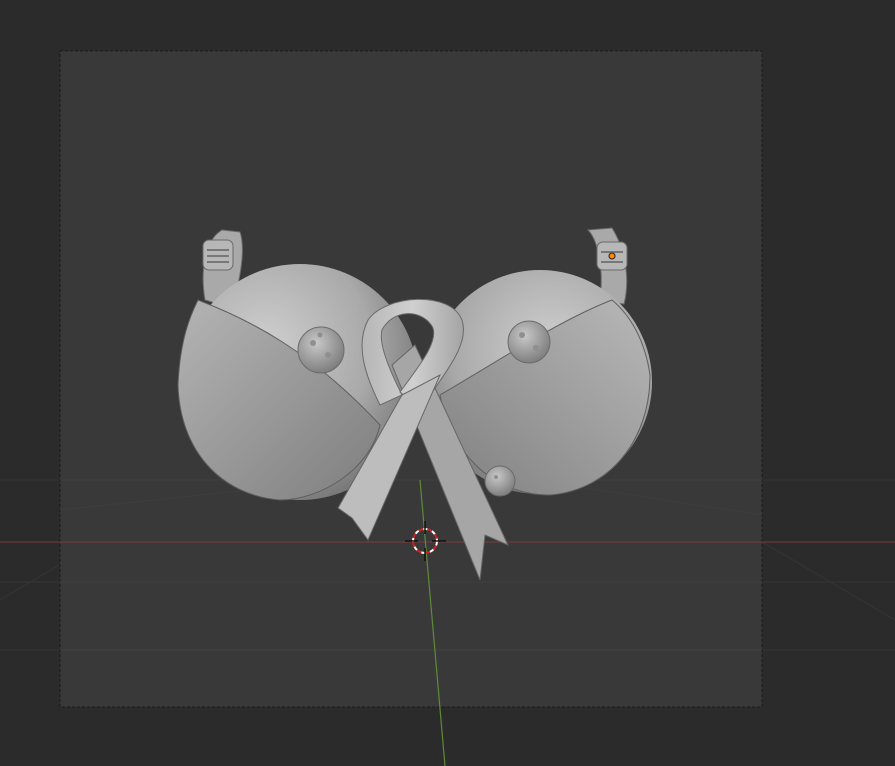 Image resolution: width=895 pixels, height=766 pixels. What do you see at coordinates (500, 481) in the screenshot?
I see `tumor-lump-small` at bounding box center [500, 481].